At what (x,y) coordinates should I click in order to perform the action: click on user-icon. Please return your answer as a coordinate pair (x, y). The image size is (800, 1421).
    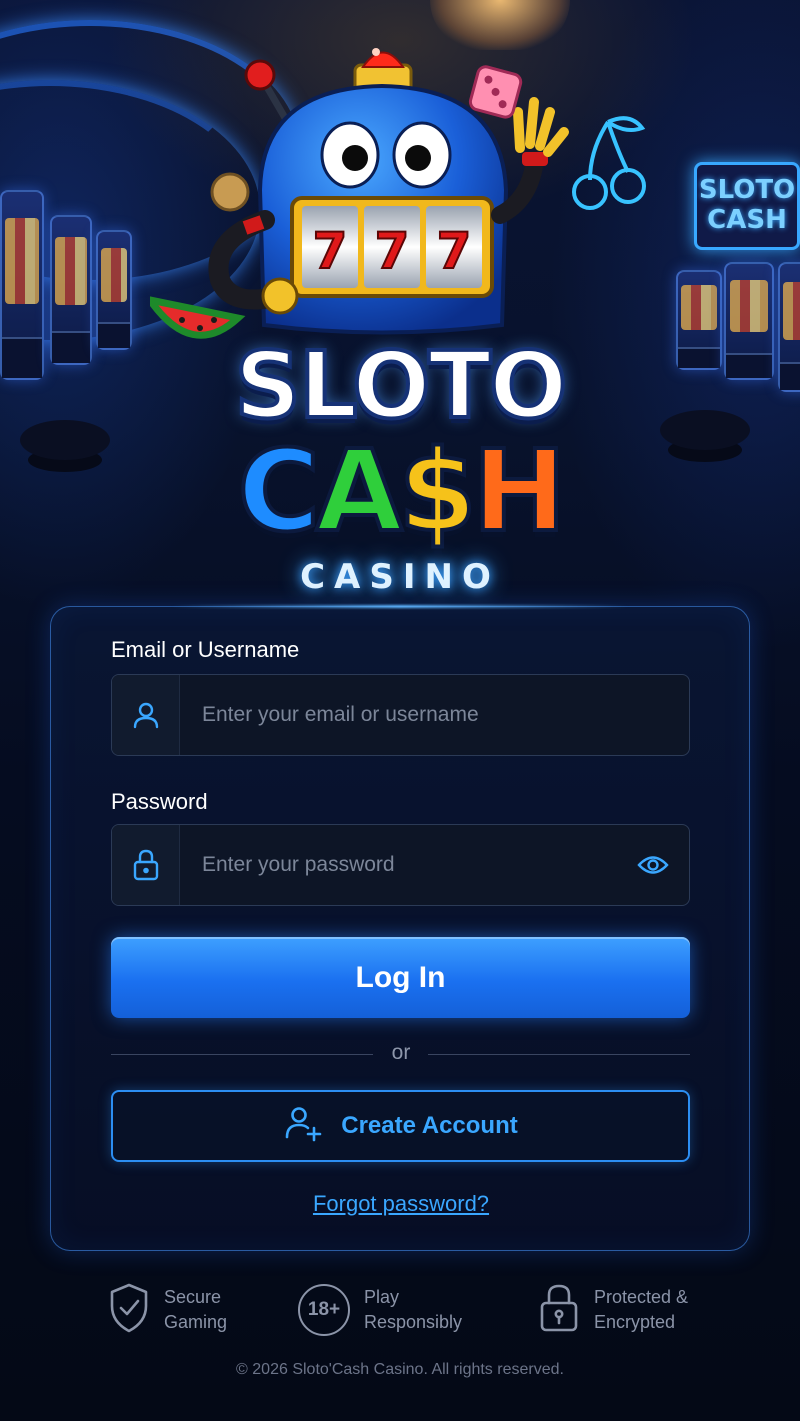
    Looking at the image, I should click on (146, 715).